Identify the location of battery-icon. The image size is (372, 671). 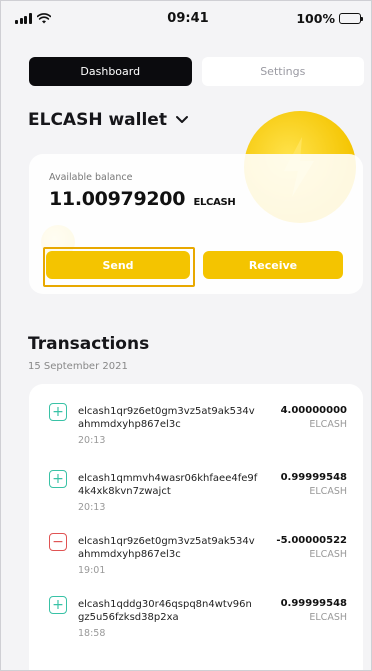
(350, 18).